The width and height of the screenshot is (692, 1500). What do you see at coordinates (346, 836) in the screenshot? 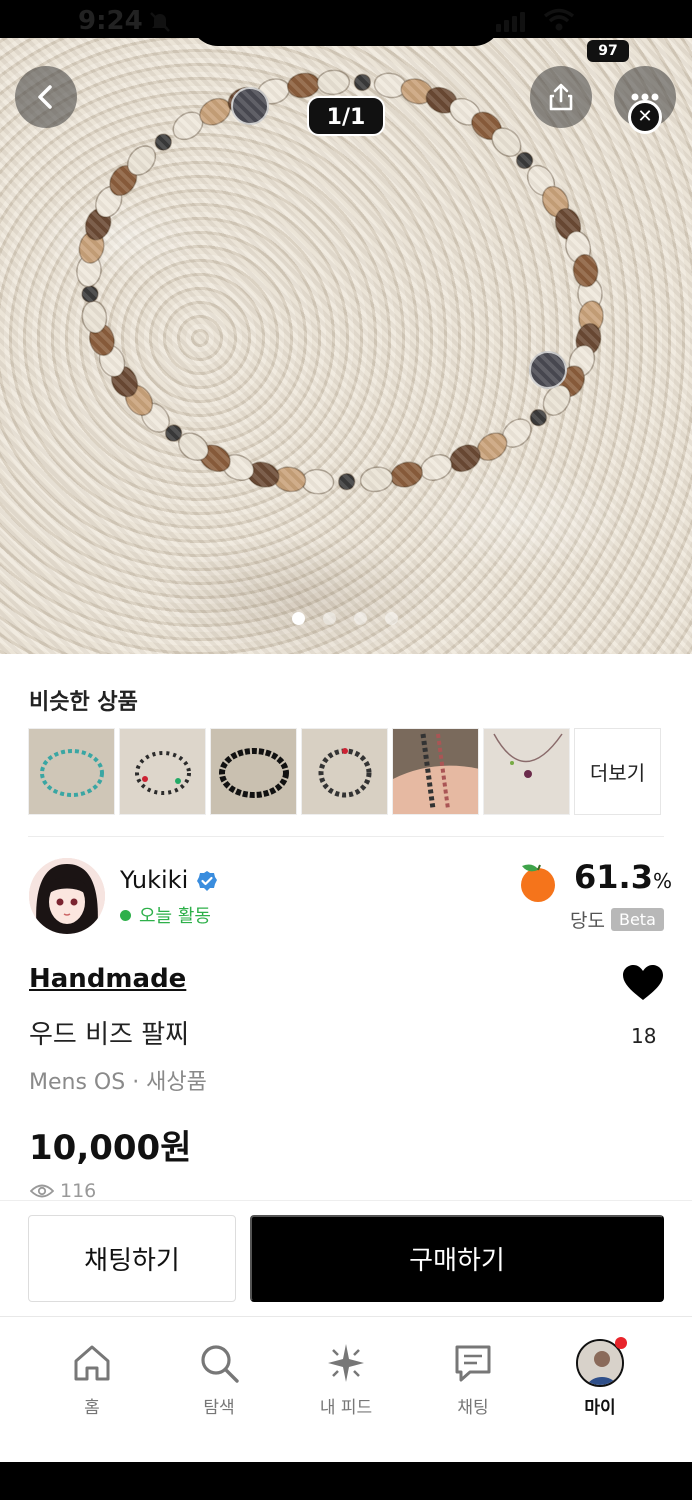
I see `section-divider` at bounding box center [346, 836].